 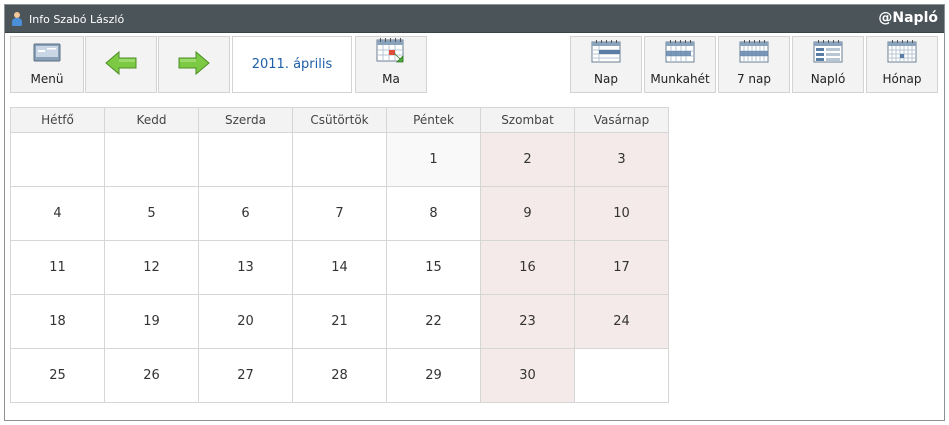 I want to click on view-7days-button: 7 nap, so click(x=754, y=64).